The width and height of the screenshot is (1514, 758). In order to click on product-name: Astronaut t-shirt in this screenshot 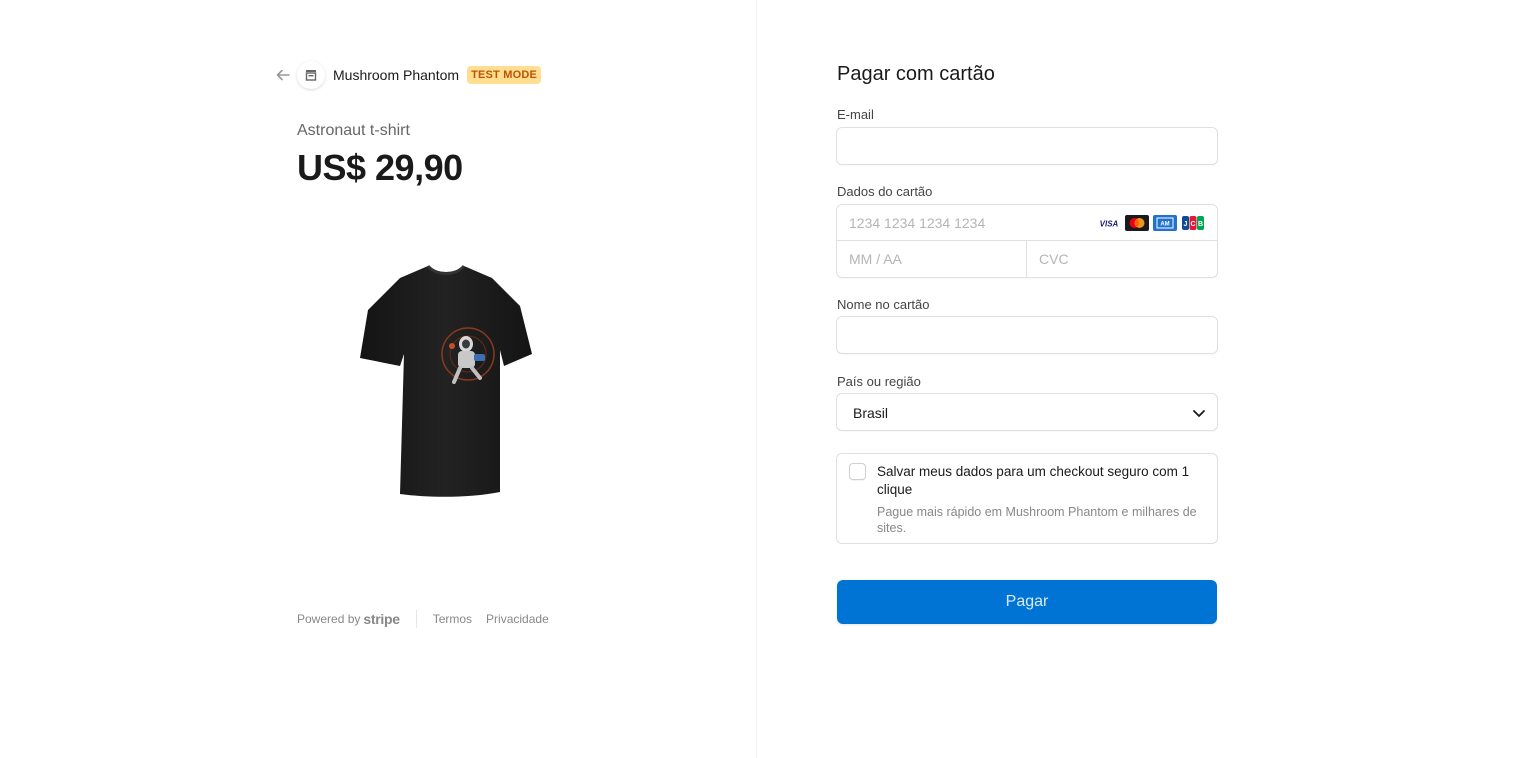, I will do `click(353, 130)`.